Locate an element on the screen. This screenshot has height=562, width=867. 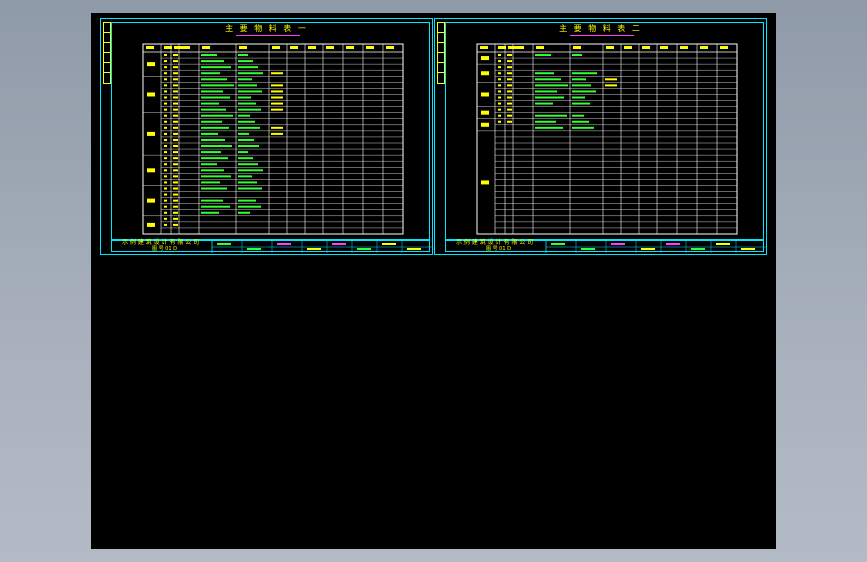
title-block-grid is located at coordinates (322, 247).